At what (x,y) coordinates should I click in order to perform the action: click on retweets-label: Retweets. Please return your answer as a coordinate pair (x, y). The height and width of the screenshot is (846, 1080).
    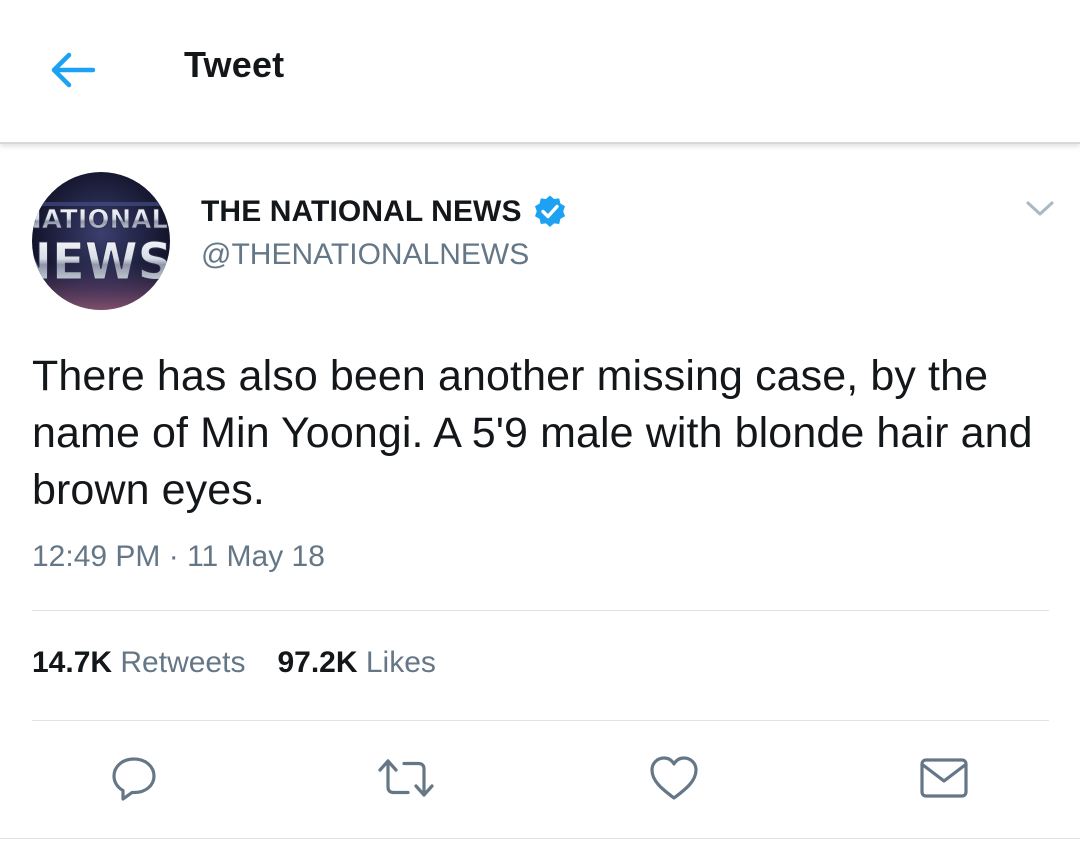
    Looking at the image, I should click on (183, 662).